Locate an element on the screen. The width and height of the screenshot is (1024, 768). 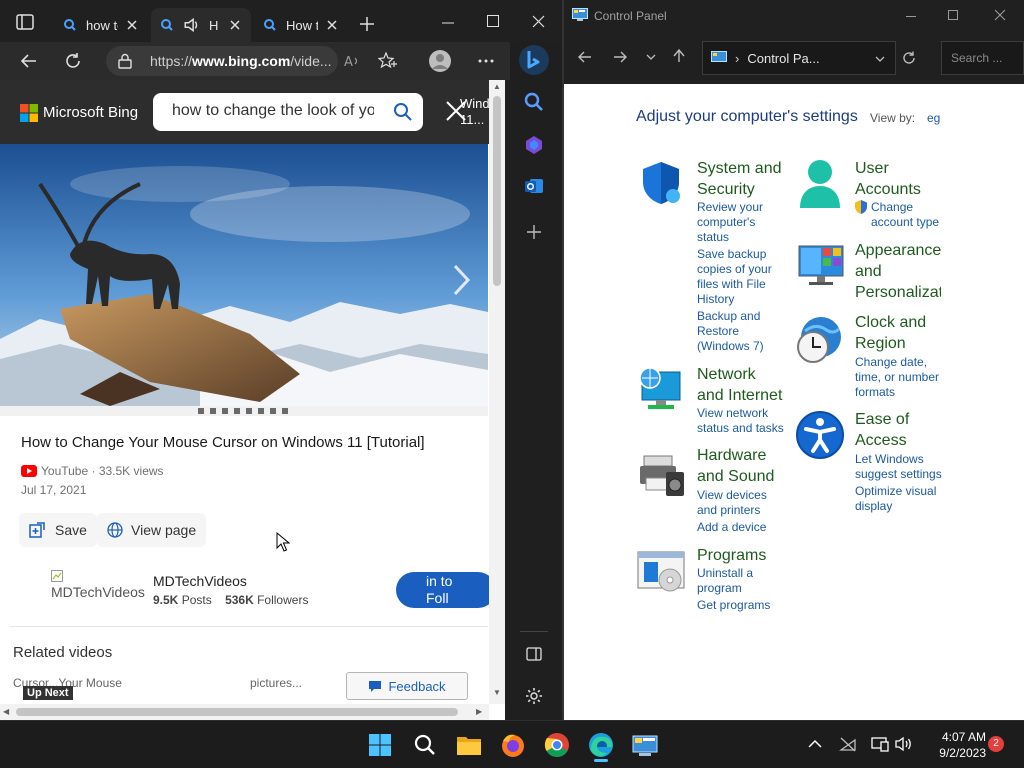
channel-avatar-broken-image: MDTechVideos is located at coordinates (98, 588).